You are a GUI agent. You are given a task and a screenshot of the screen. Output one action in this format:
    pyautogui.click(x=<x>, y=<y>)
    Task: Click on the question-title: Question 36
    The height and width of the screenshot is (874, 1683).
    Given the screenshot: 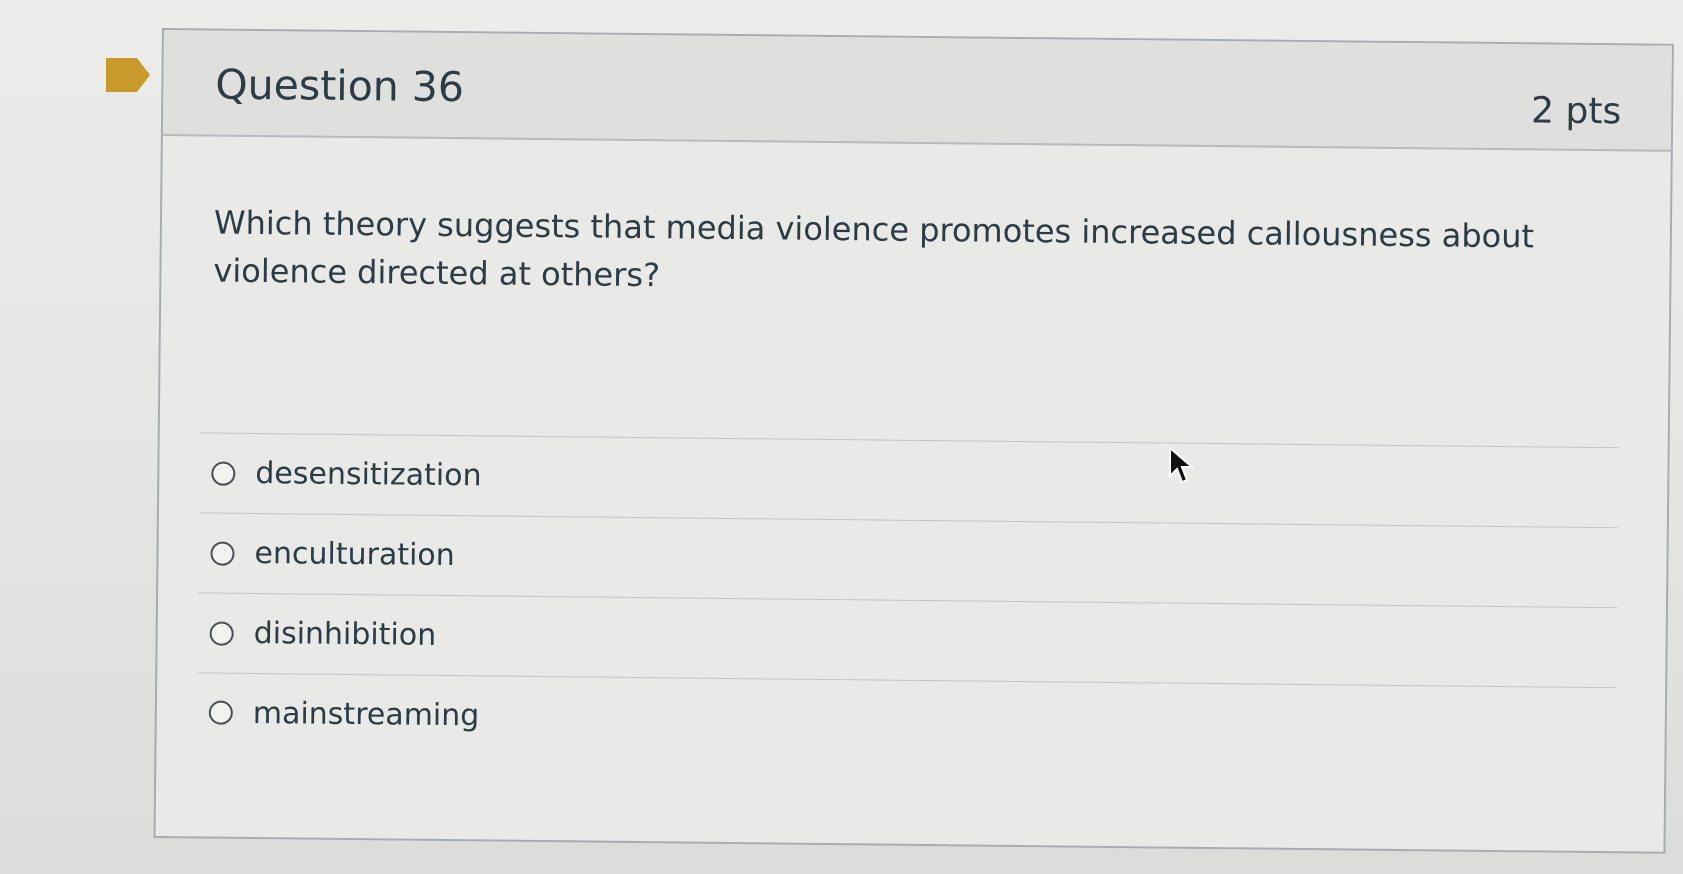 What is the action you would take?
    pyautogui.click(x=340, y=86)
    